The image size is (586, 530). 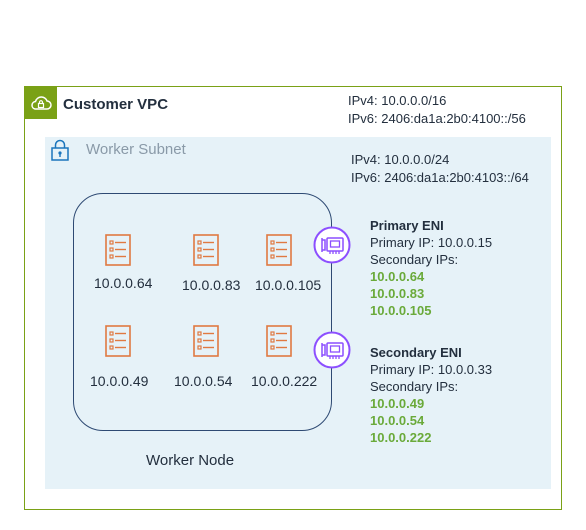 I want to click on pod-ip-label: 10.0.0.105, so click(x=288, y=285).